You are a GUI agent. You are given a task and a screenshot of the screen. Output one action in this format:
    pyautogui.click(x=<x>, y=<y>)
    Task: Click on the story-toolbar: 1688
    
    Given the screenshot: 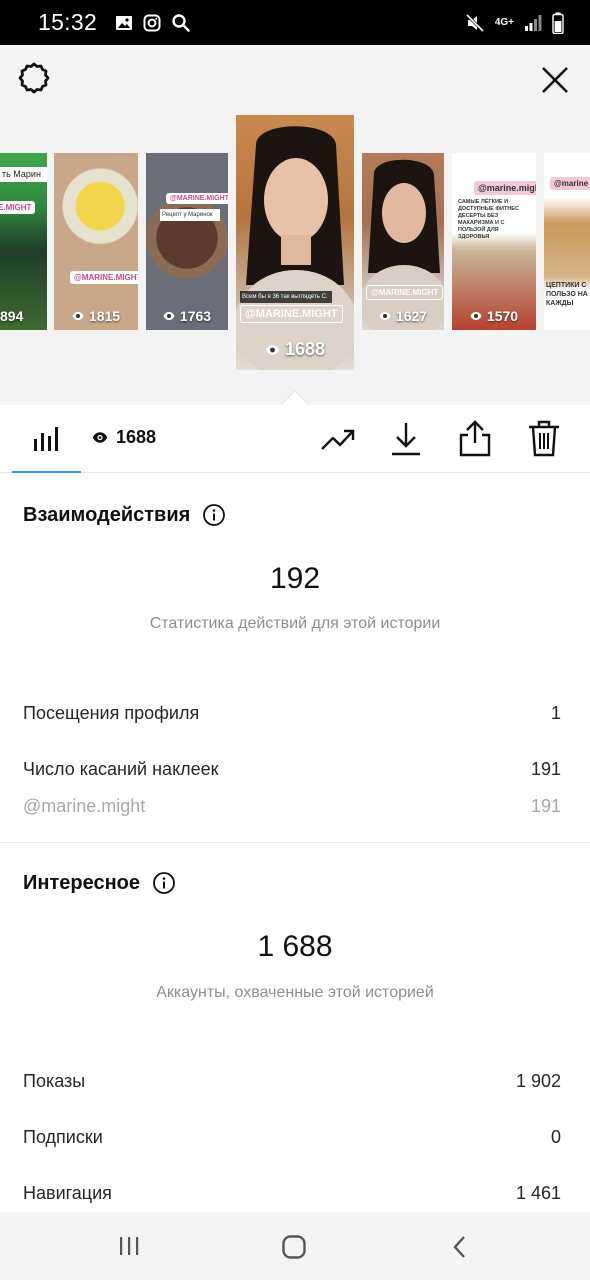 What is the action you would take?
    pyautogui.click(x=295, y=439)
    